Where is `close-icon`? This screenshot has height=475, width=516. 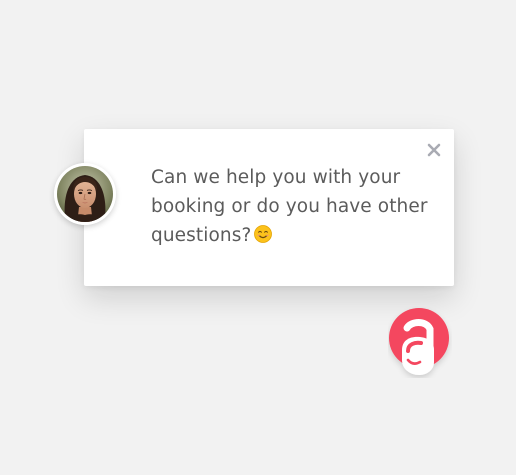 close-icon is located at coordinates (434, 150).